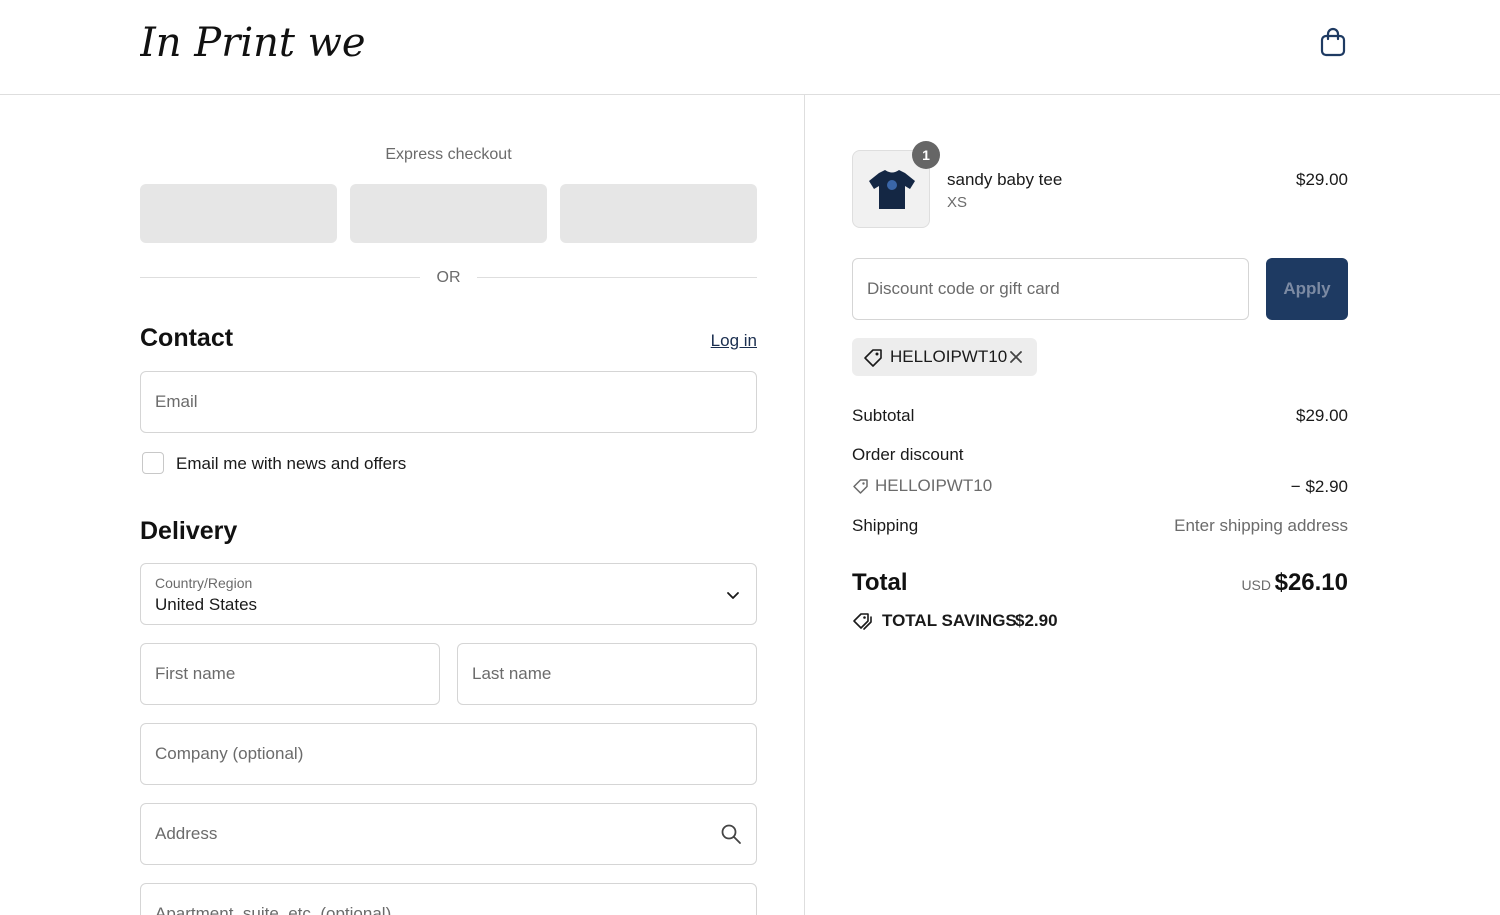 The width and height of the screenshot is (1500, 915). I want to click on country-select: Country/Region United States, so click(448, 594).